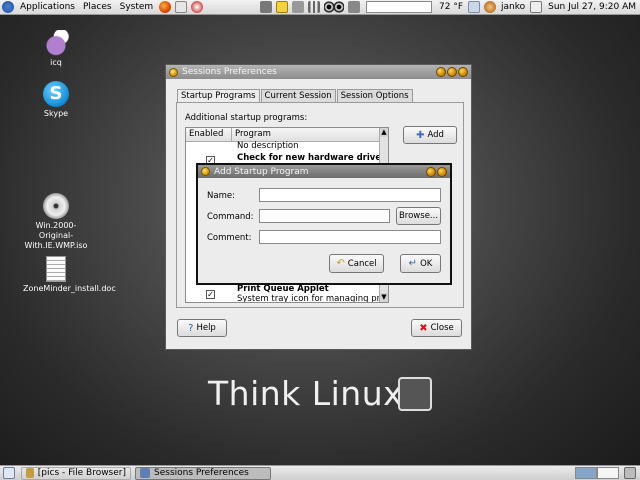  What do you see at coordinates (324, 216) in the screenshot?
I see `command-field` at bounding box center [324, 216].